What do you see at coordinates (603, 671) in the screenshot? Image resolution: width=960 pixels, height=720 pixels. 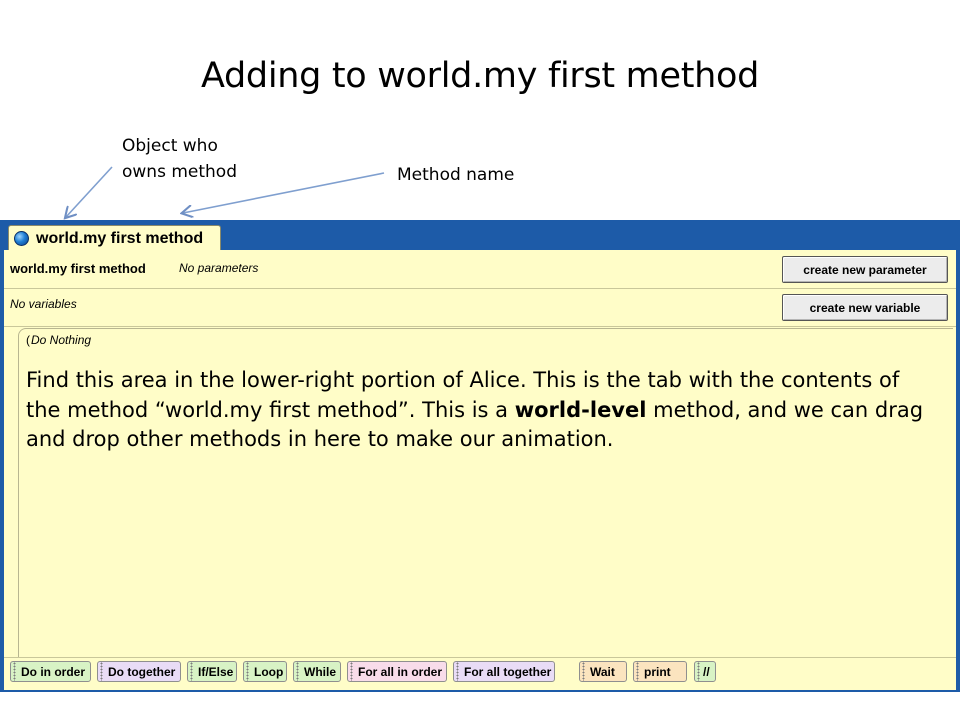 I see `wait-tile: Wait` at bounding box center [603, 671].